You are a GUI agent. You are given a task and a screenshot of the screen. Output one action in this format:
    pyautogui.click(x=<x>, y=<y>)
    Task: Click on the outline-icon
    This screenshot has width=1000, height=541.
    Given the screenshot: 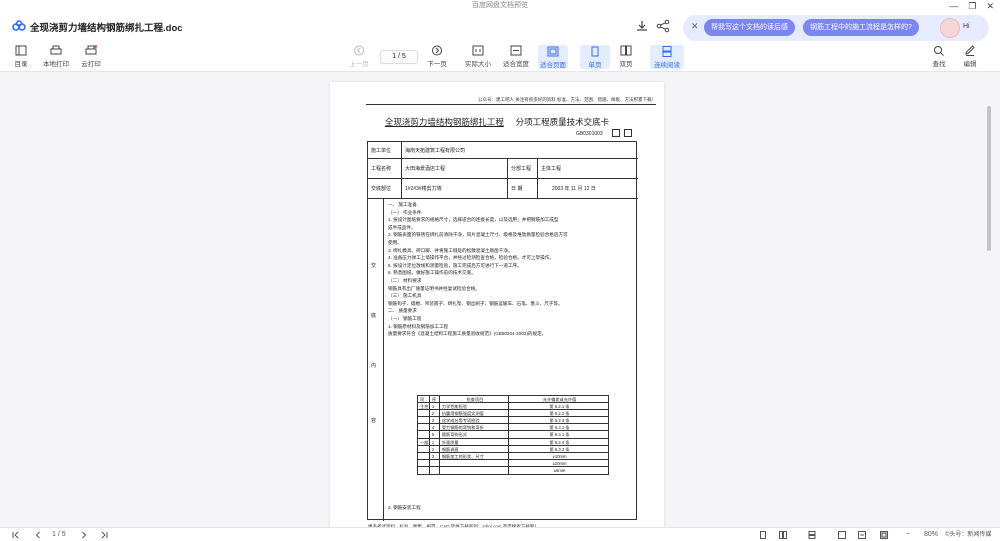 What is the action you would take?
    pyautogui.click(x=21, y=50)
    